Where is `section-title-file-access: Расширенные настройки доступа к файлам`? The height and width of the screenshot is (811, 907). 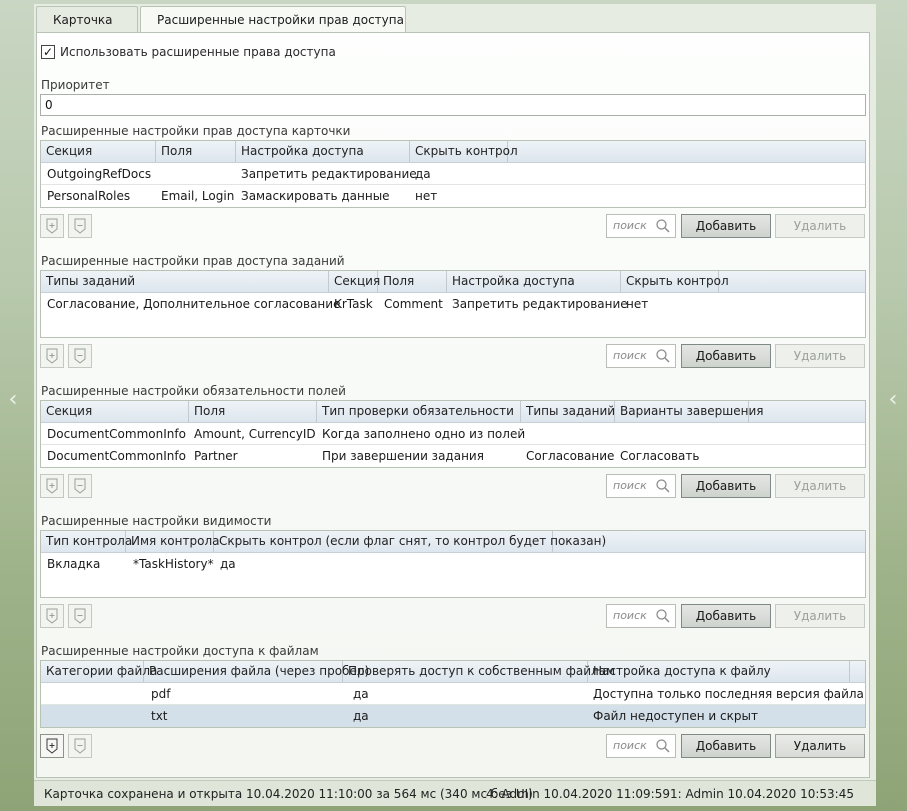 section-title-file-access: Расширенные настройки доступа к файлам is located at coordinates (180, 651).